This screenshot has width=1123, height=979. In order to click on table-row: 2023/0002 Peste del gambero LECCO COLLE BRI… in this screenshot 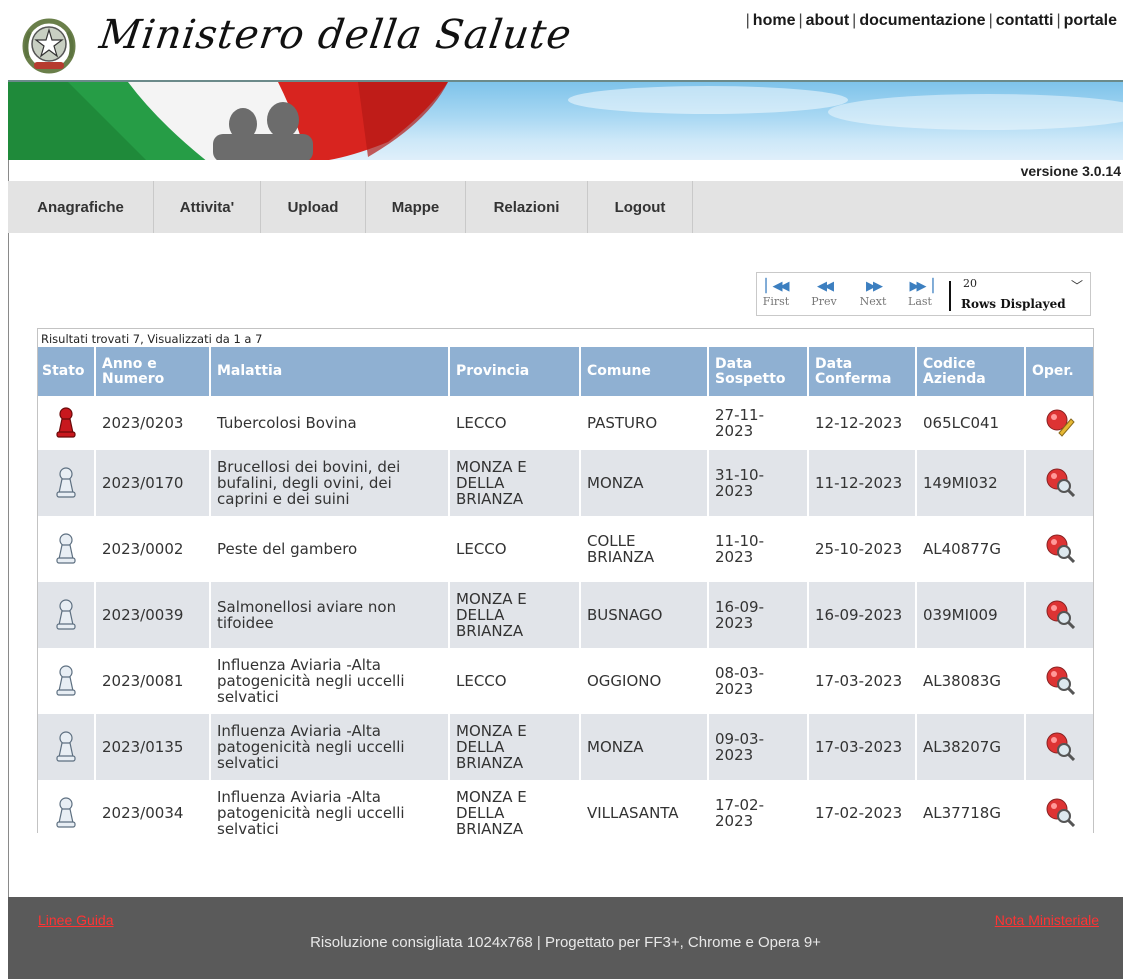, I will do `click(565, 549)`.